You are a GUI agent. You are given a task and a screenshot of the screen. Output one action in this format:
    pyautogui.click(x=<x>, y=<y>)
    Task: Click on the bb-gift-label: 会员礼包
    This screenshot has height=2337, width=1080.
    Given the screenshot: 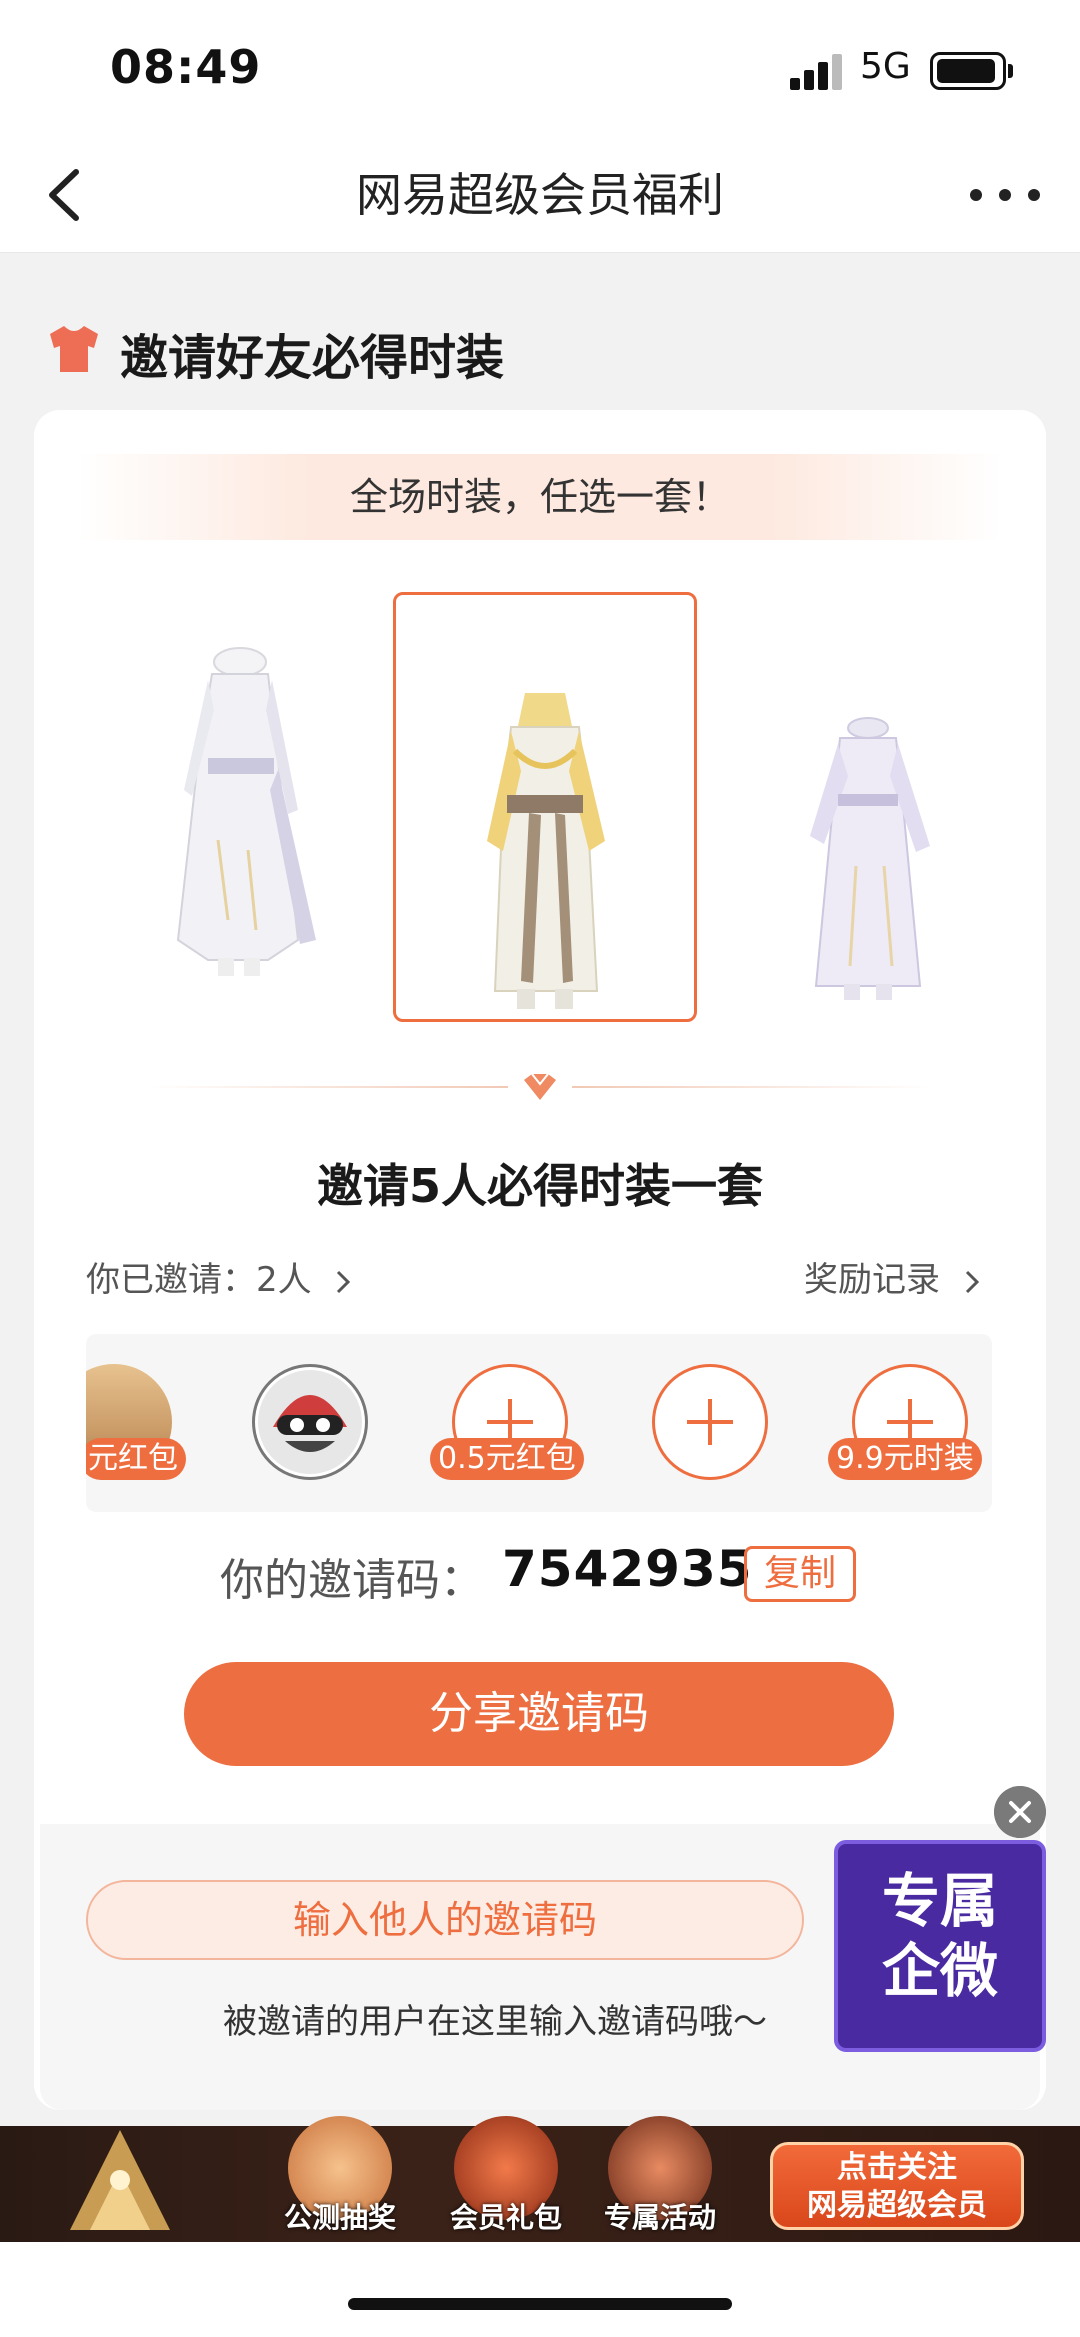 What is the action you would take?
    pyautogui.click(x=505, y=2217)
    